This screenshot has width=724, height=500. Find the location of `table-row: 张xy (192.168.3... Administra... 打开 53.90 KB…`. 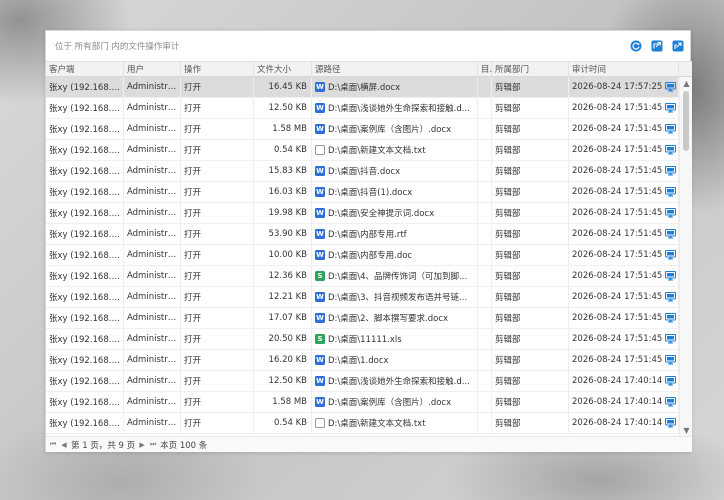

table-row: 张xy (192.168.3... Administra... 打开 53.90 KB… is located at coordinates (369, 234).